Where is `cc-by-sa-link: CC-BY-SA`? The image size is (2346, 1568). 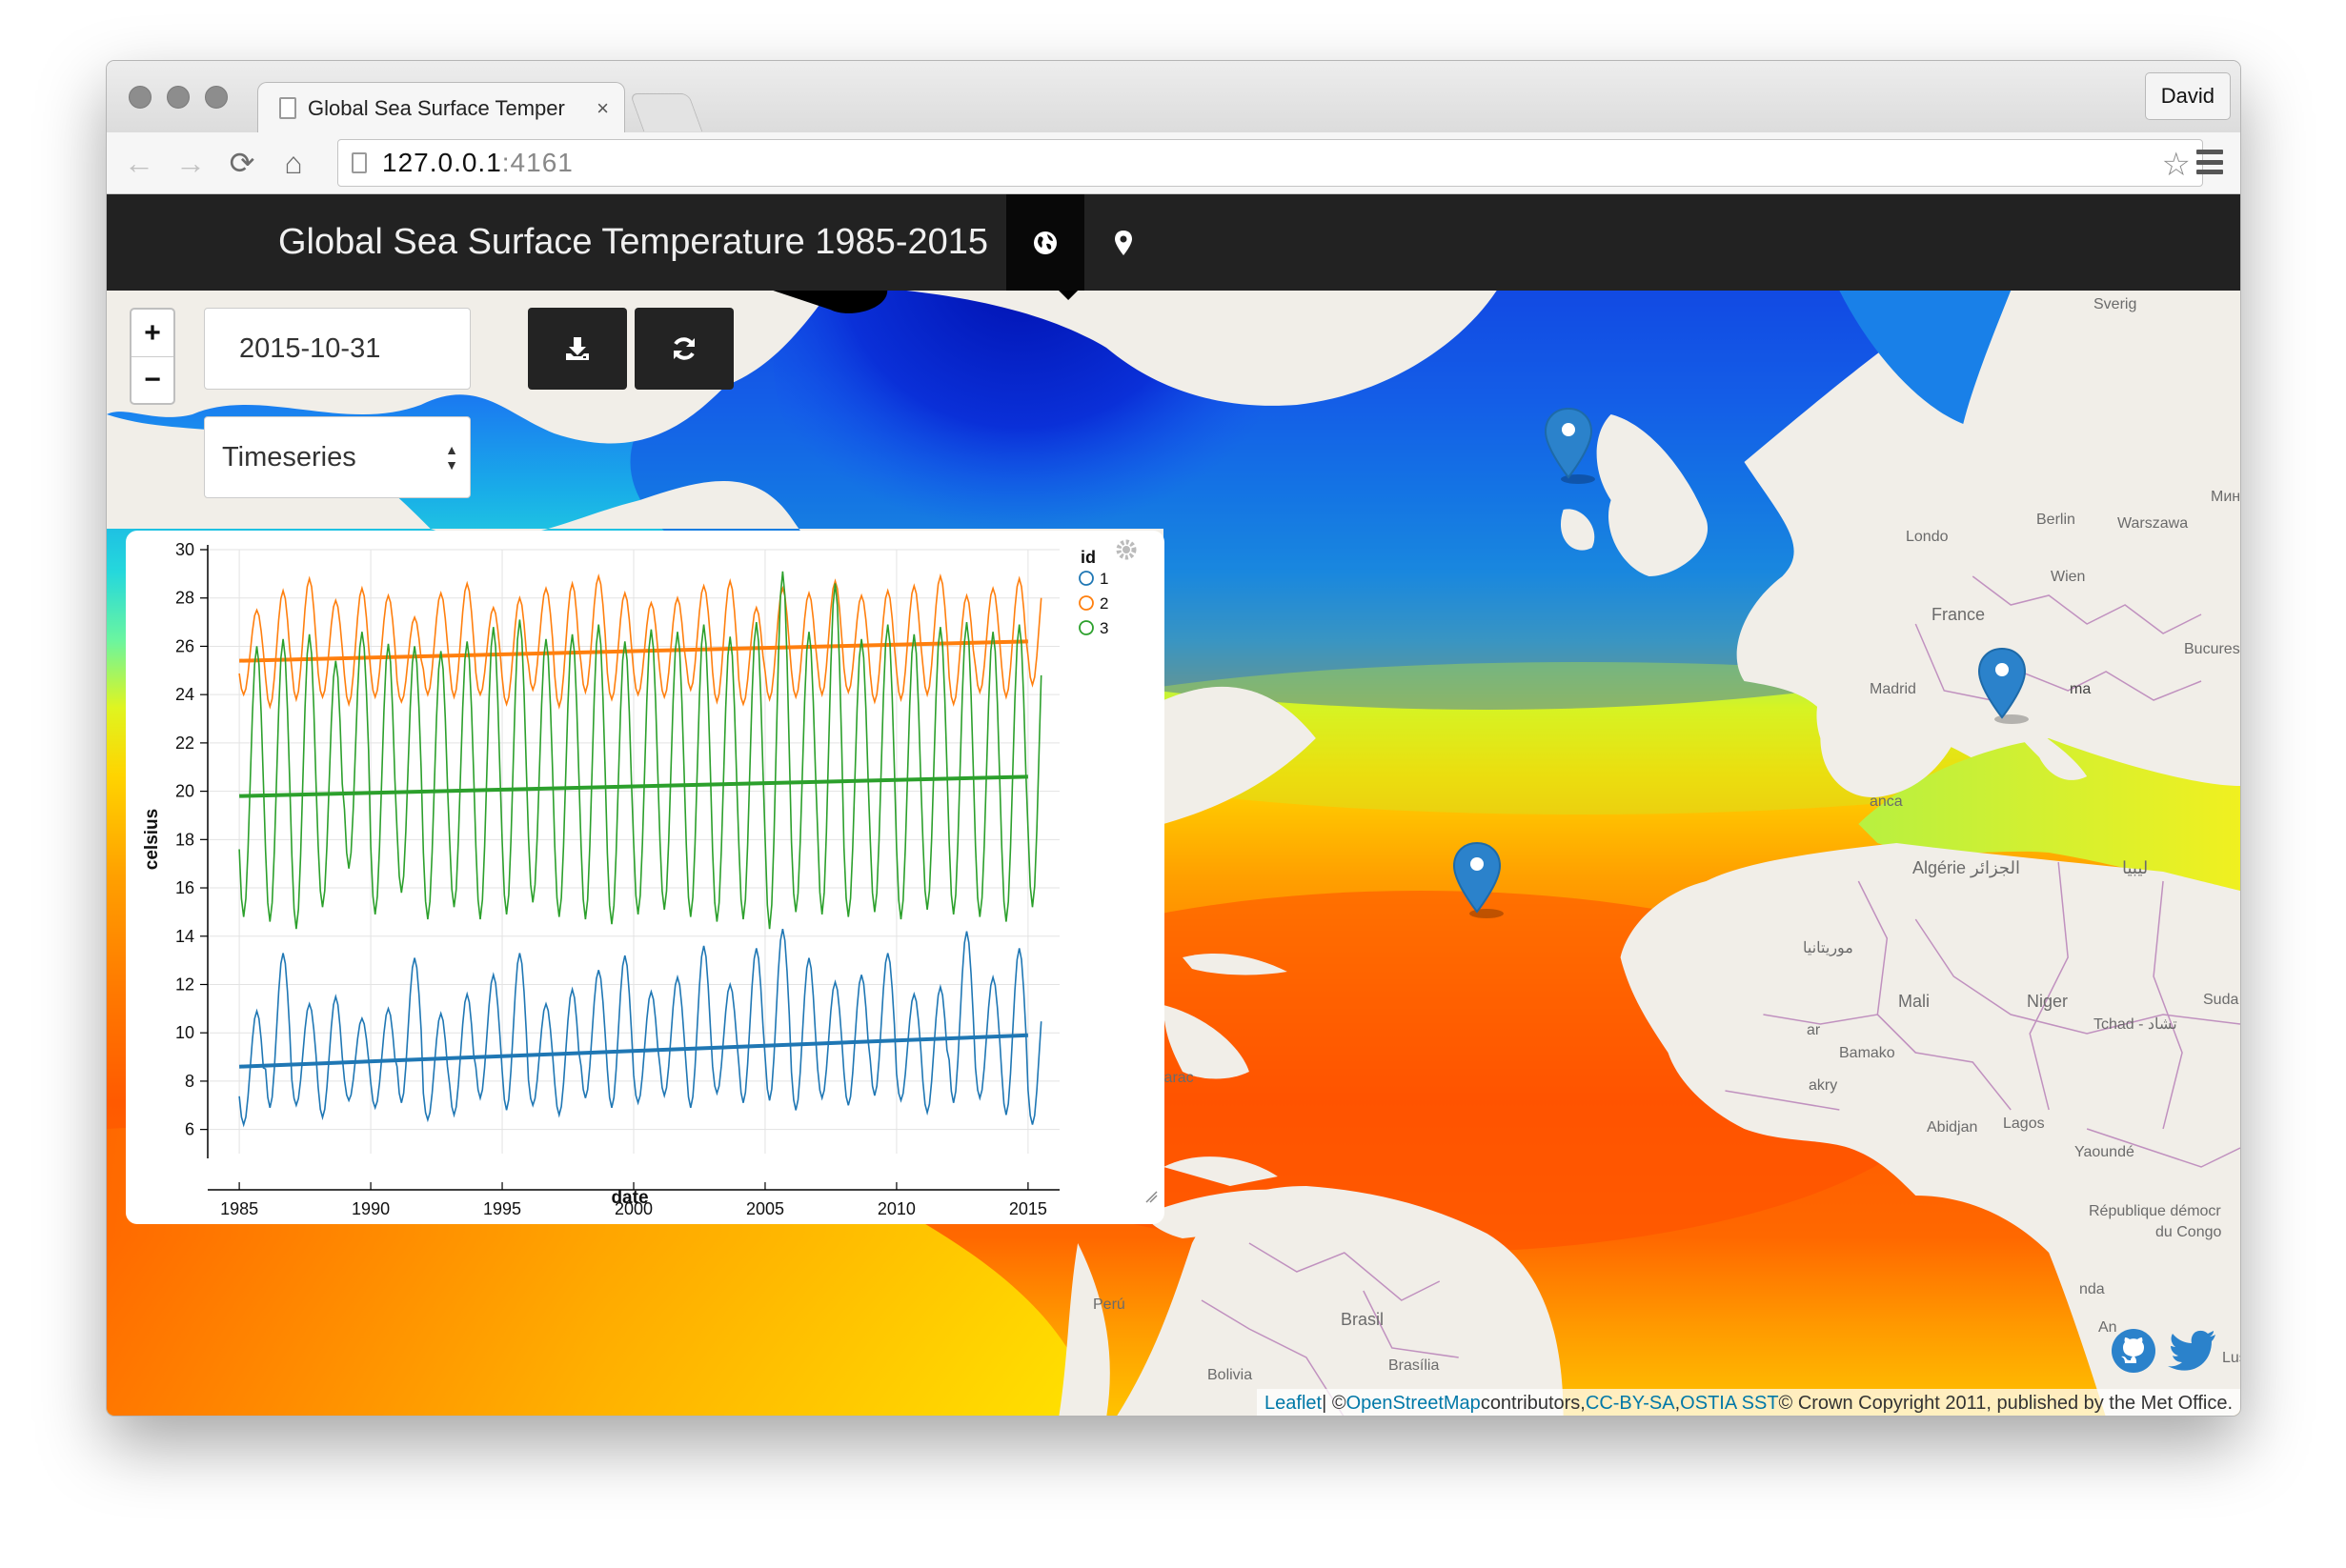 cc-by-sa-link: CC-BY-SA is located at coordinates (1630, 1404).